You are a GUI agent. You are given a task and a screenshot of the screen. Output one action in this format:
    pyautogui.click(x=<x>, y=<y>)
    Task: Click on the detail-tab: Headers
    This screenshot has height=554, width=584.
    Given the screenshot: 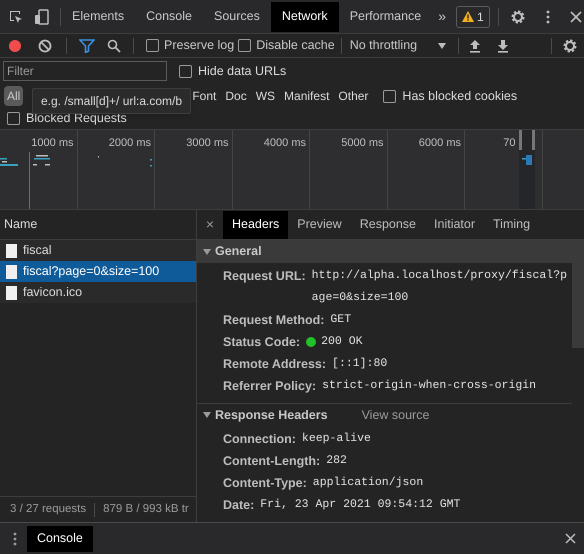 What is the action you would take?
    pyautogui.click(x=255, y=224)
    